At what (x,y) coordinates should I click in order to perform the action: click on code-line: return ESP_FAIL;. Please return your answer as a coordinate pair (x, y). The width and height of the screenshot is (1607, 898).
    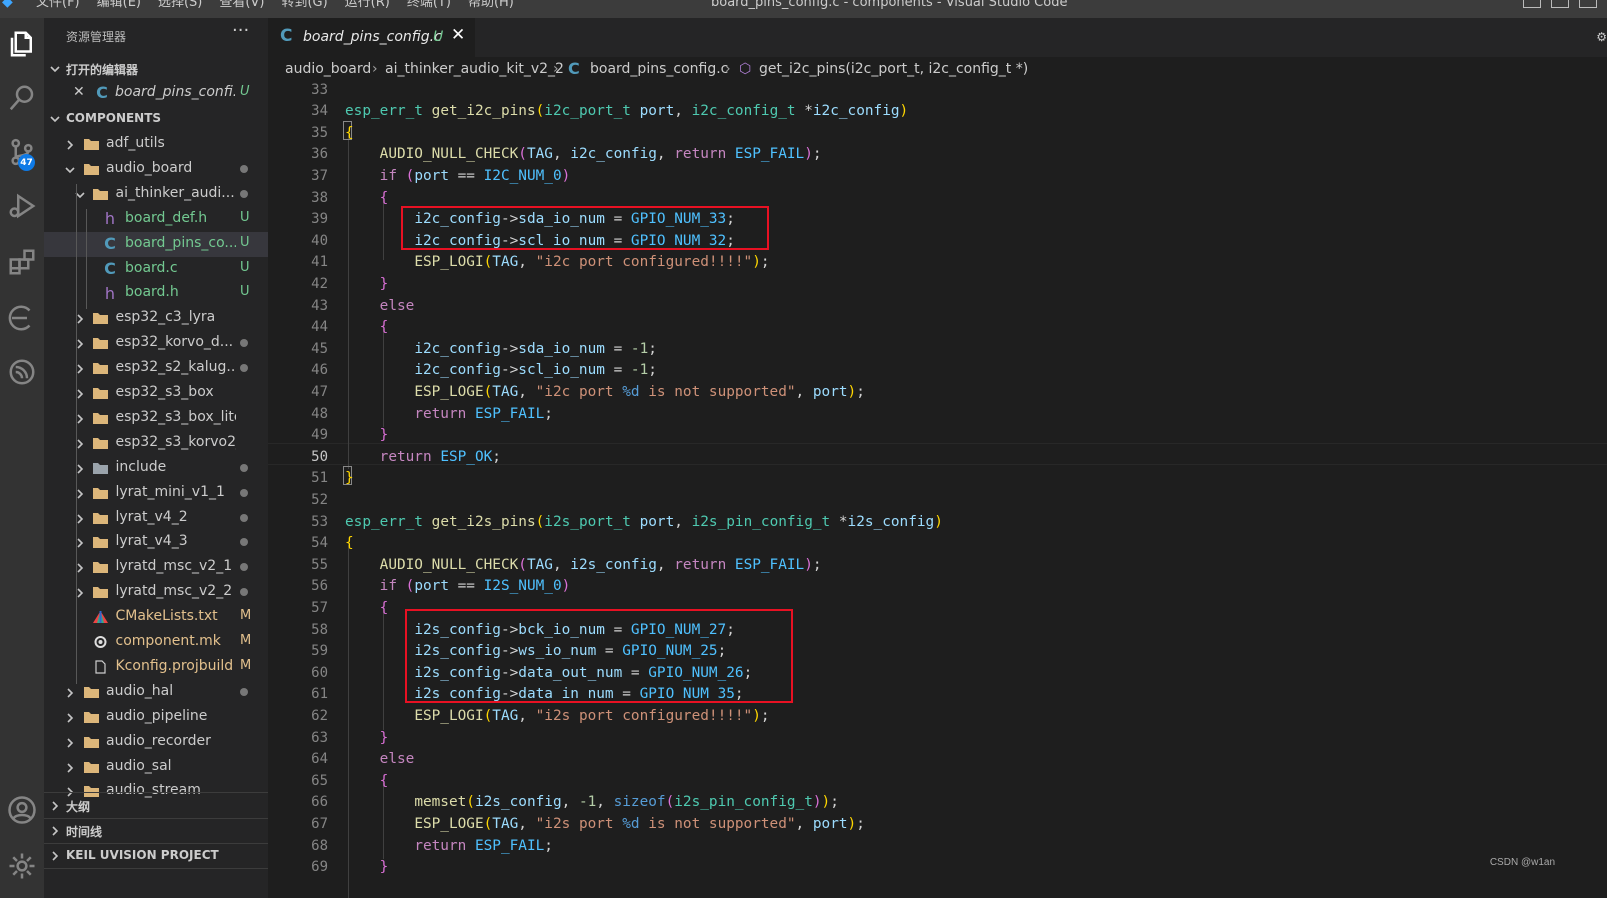
    Looking at the image, I should click on (449, 415).